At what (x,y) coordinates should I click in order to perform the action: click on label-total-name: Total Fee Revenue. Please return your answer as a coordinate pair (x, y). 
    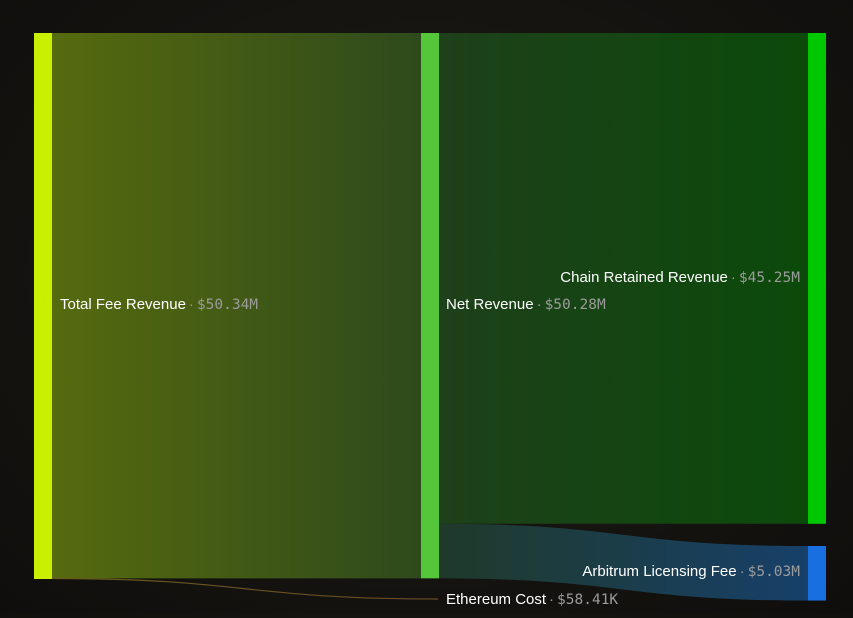
    Looking at the image, I should click on (123, 304).